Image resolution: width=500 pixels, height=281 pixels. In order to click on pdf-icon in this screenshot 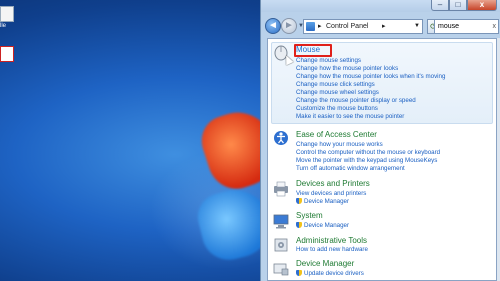, I will do `click(7, 54)`.